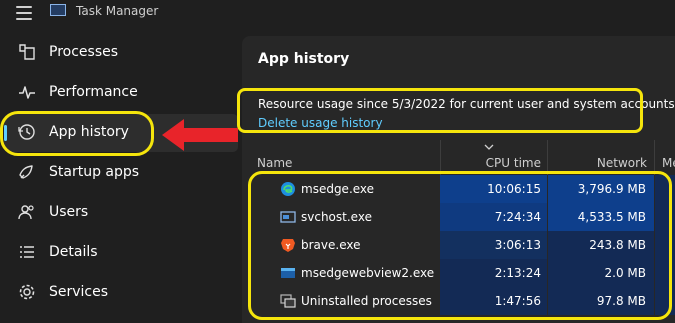 Image resolution: width=675 pixels, height=323 pixels. Describe the element at coordinates (597, 163) in the screenshot. I see `column-header-network: Network` at that location.